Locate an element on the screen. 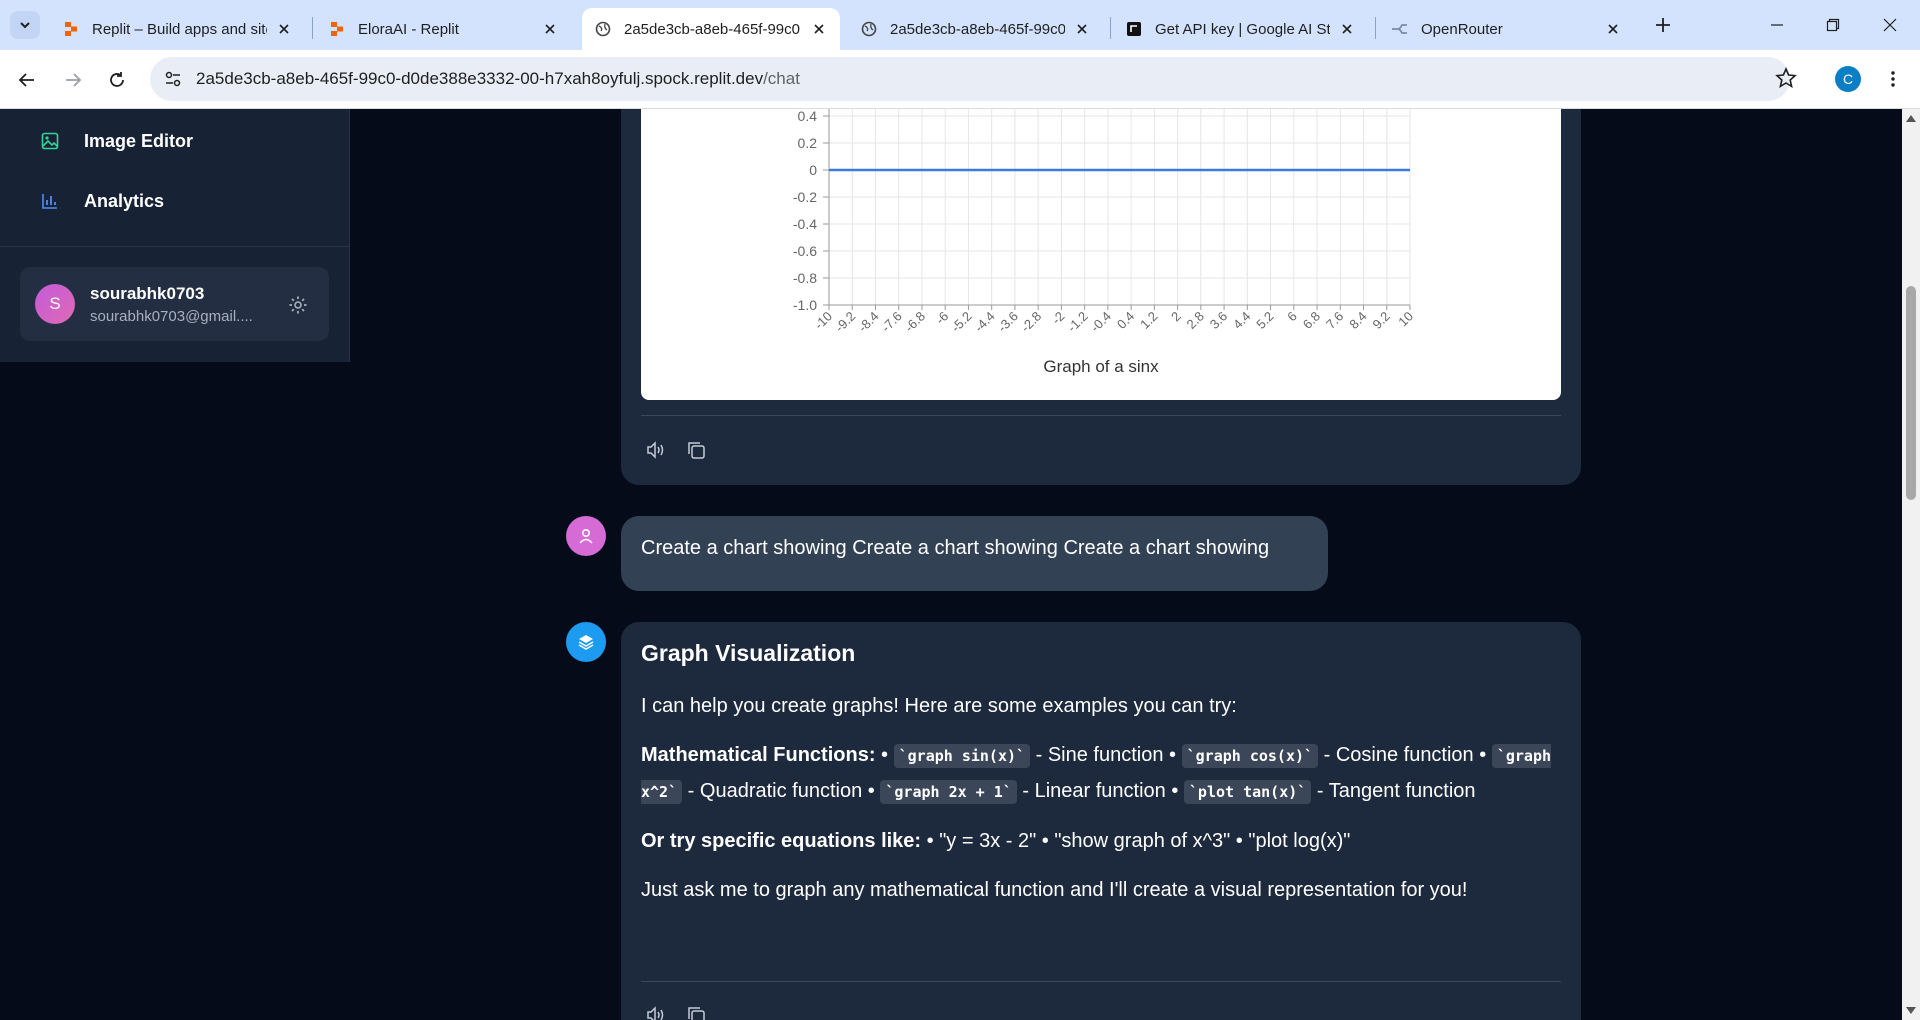  sidebar-item-label: Image Editor is located at coordinates (139, 140).